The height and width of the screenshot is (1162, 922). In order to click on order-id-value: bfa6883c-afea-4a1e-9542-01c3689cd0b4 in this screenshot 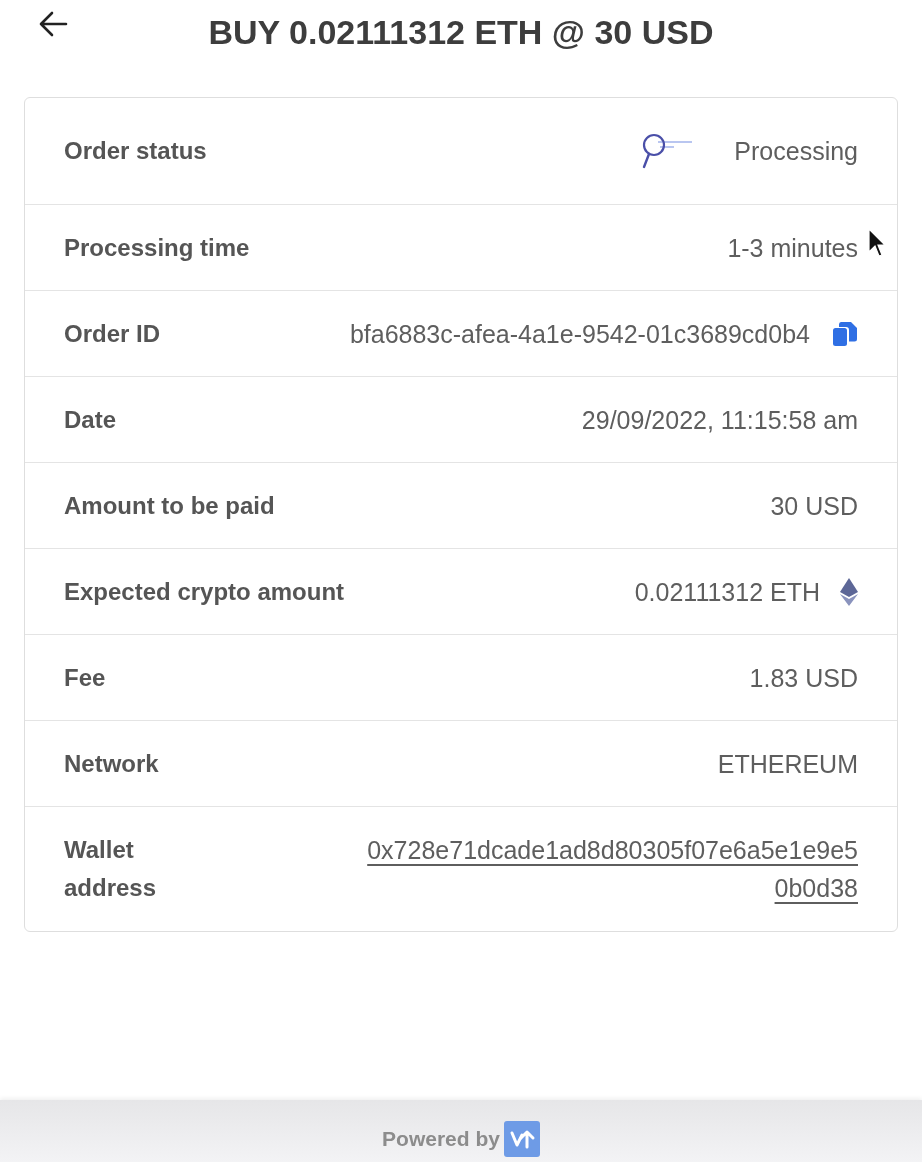, I will do `click(579, 334)`.